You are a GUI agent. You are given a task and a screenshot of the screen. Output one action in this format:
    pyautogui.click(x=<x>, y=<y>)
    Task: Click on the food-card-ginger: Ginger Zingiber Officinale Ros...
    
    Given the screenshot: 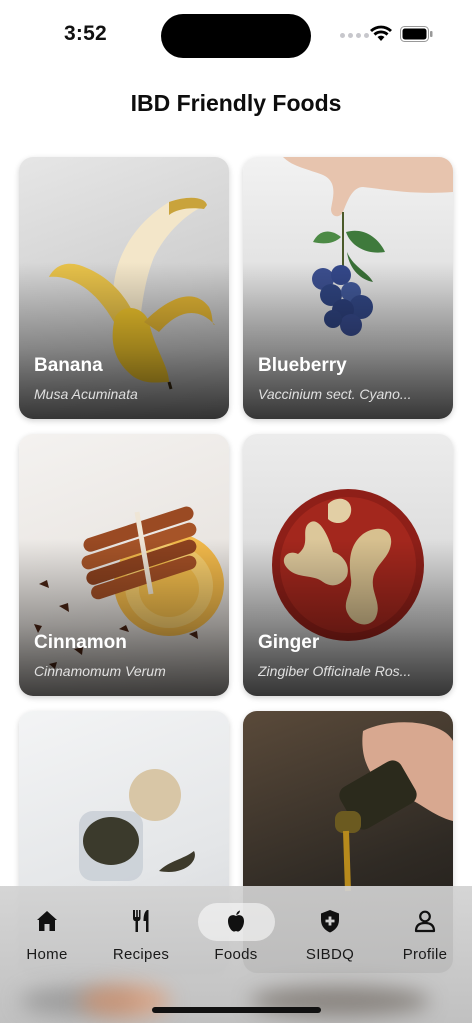 What is the action you would take?
    pyautogui.click(x=348, y=565)
    